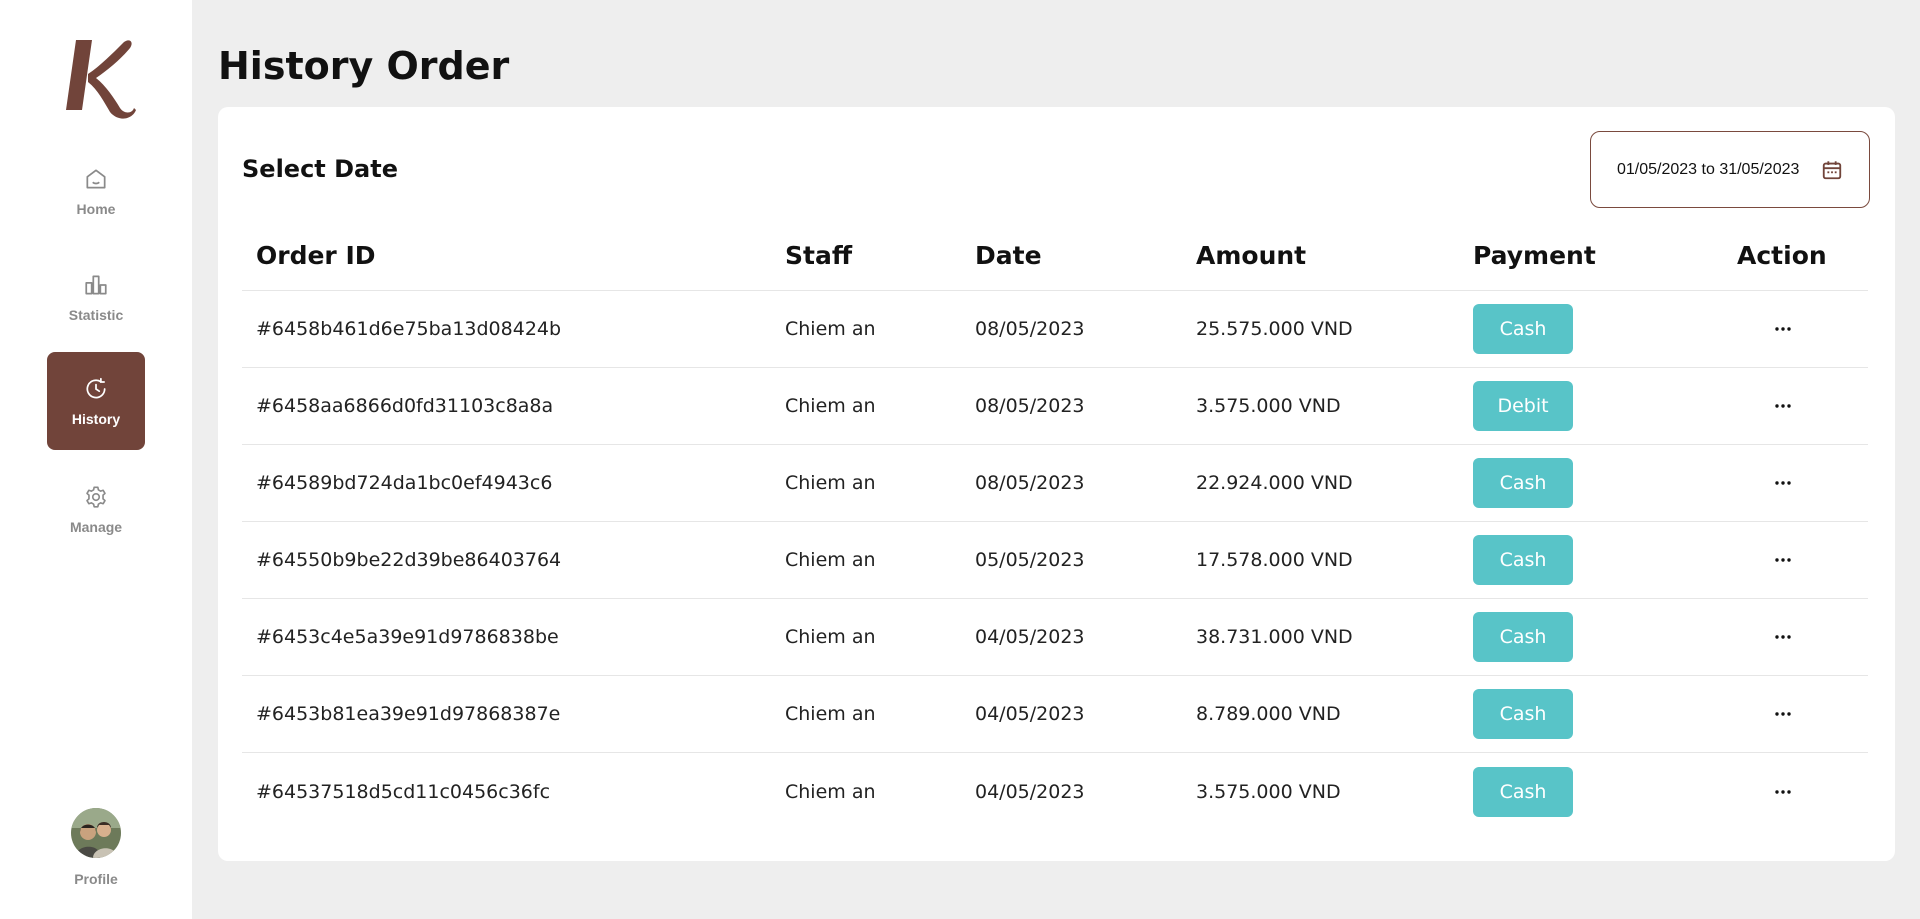 The height and width of the screenshot is (919, 1920). Describe the element at coordinates (407, 637) in the screenshot. I see `order-id-cell: #6453c4e5a39e91d9786838be` at that location.